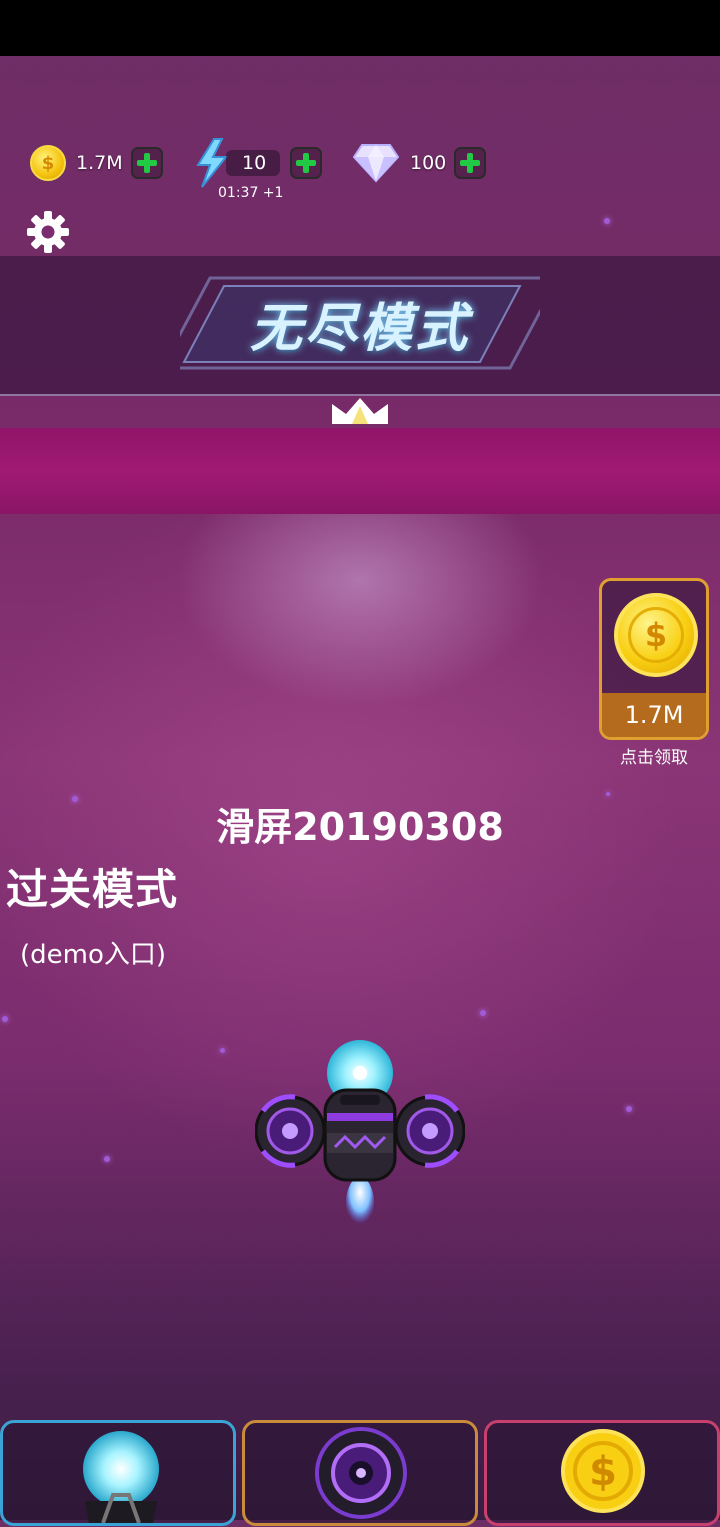 The height and width of the screenshot is (1527, 720). I want to click on coin-resource: $ 1.7M, so click(96, 163).